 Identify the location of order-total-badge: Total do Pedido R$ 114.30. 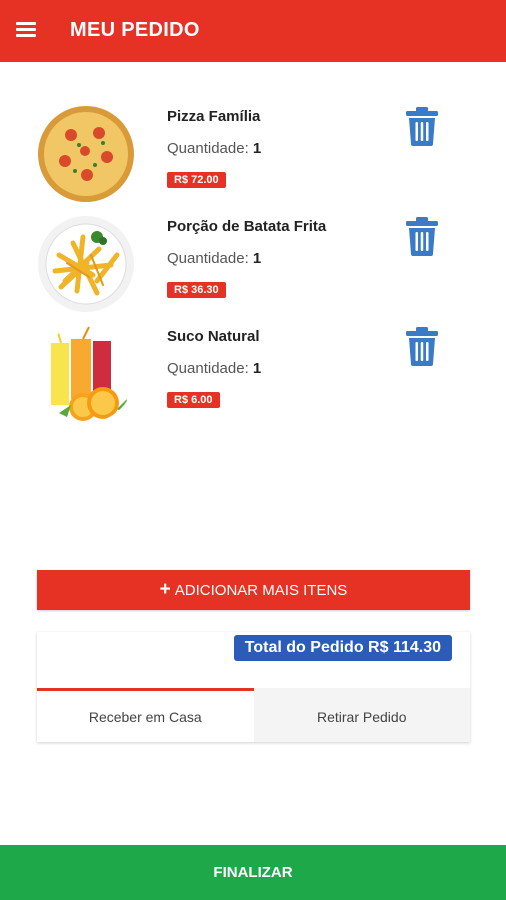
(342, 648).